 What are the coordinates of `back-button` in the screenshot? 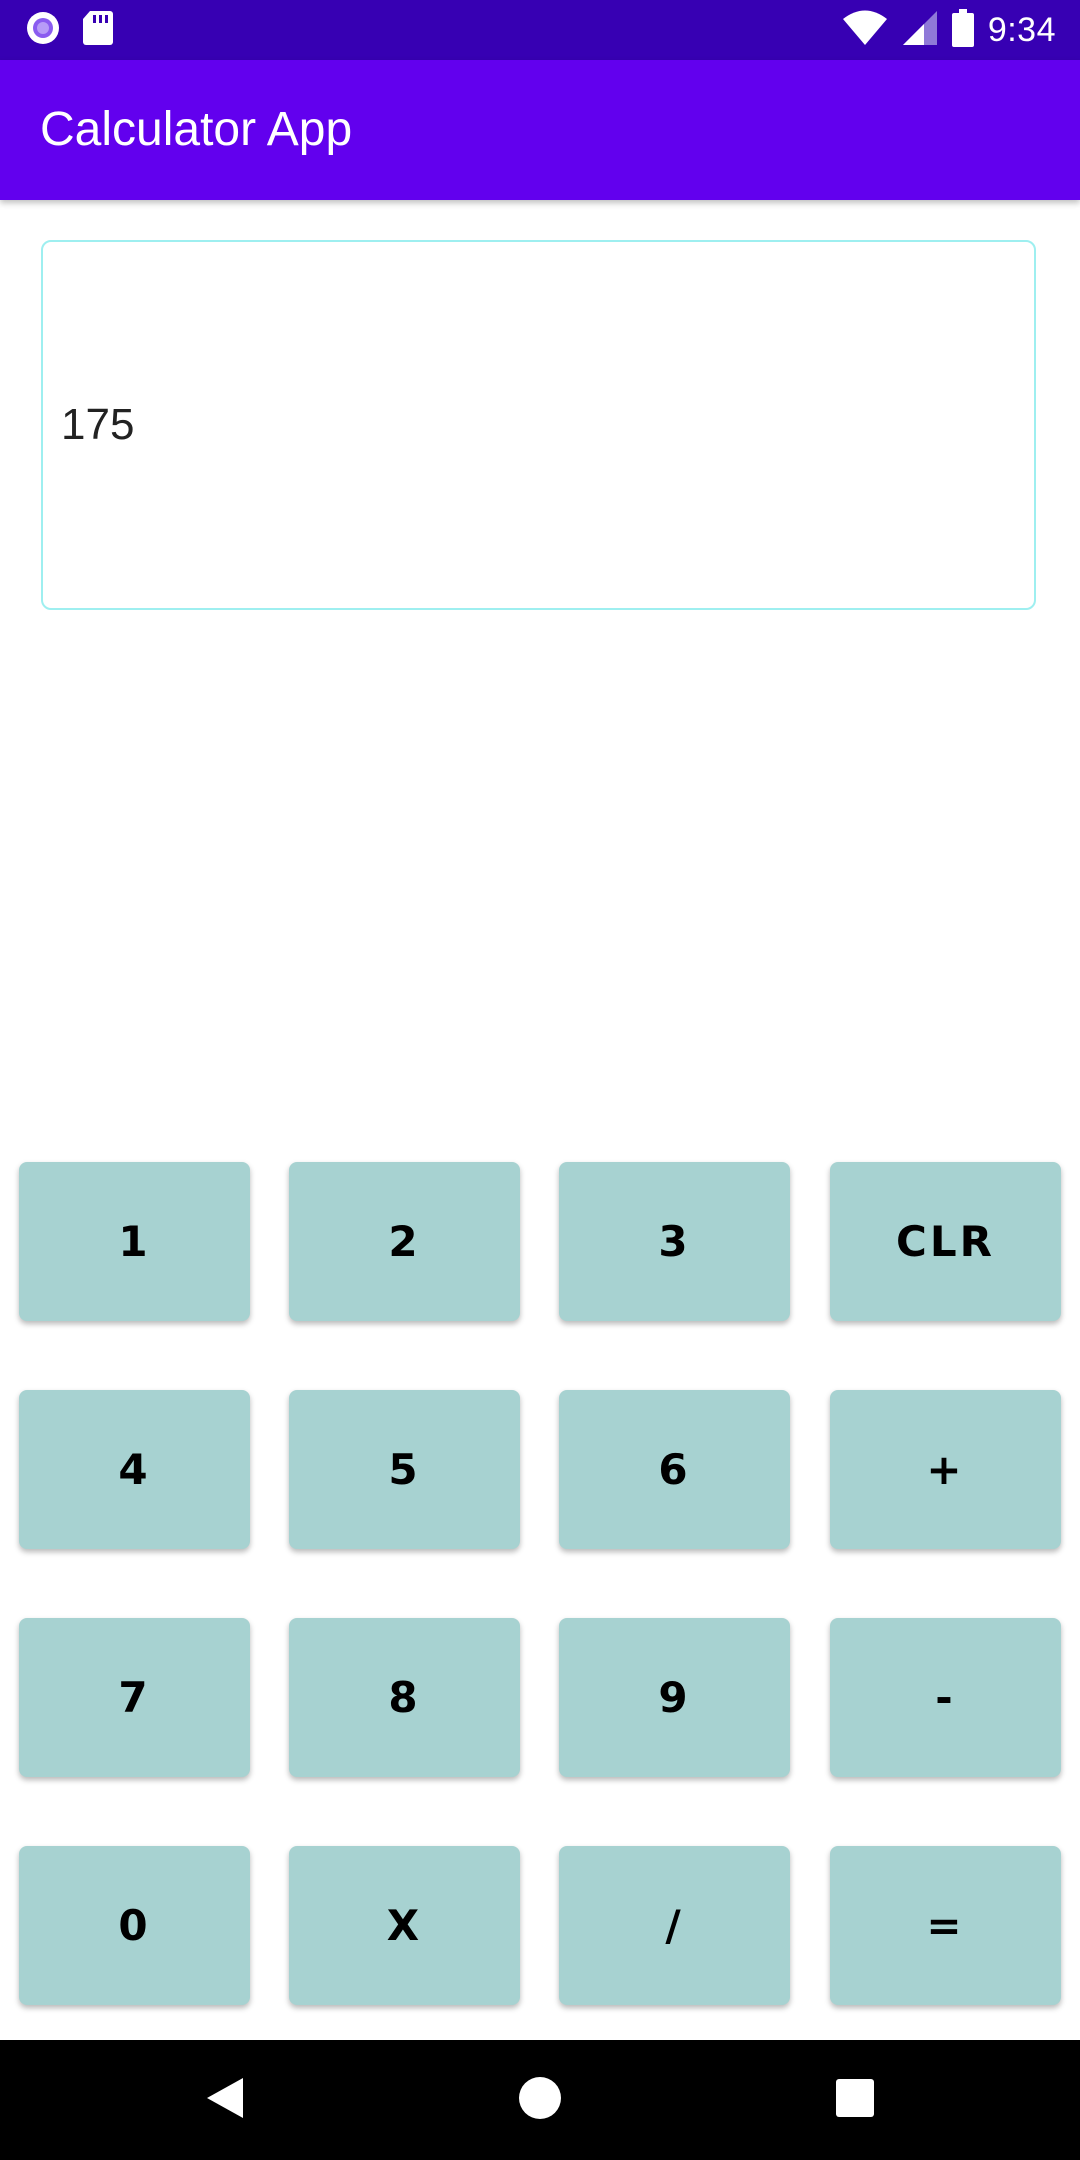 It's located at (225, 2100).